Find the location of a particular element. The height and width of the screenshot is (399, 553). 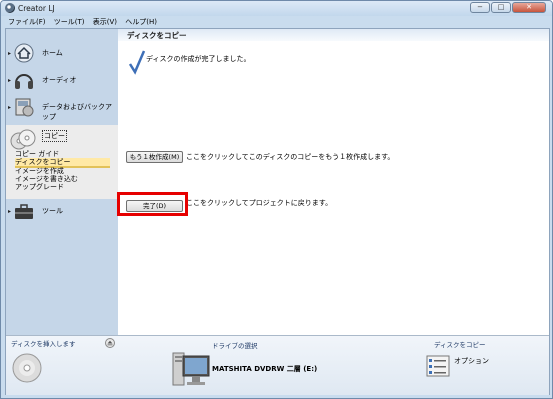

window-title: Creator LJ is located at coordinates (36, 8).